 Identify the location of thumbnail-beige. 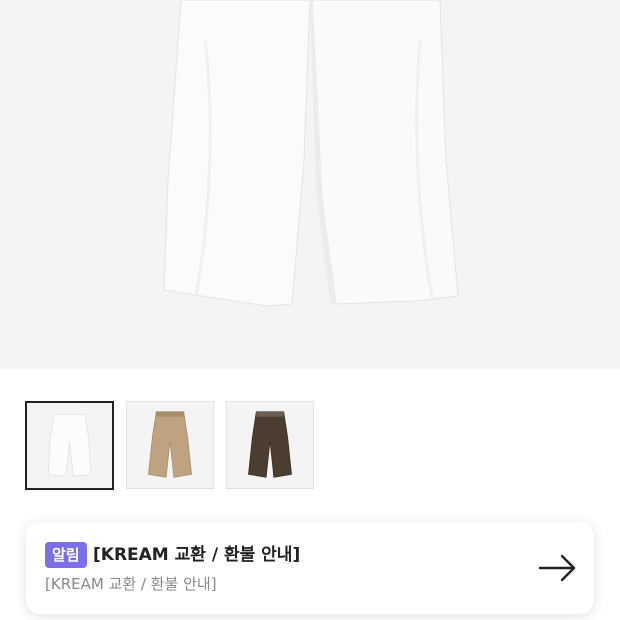
(170, 445).